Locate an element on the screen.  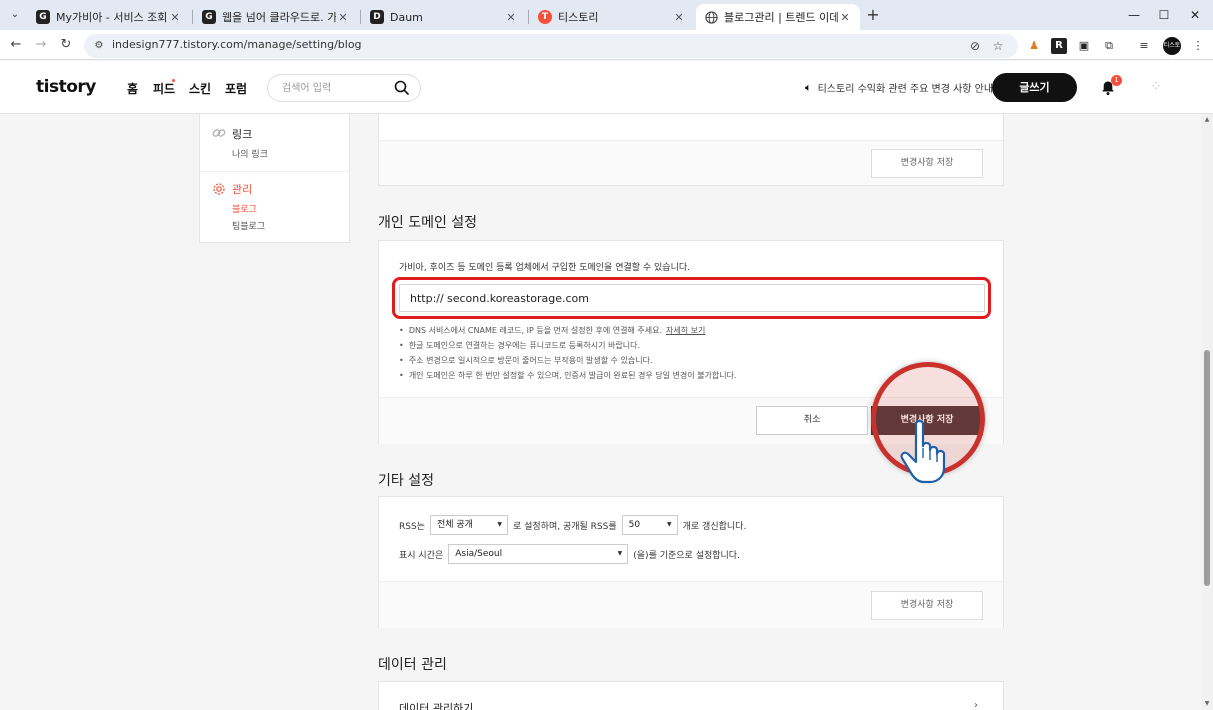
timezone-setting-row: 표시 시간은 Asia/Seoul ▼ (을)를 기준으로 설정합니다. is located at coordinates (569, 554).